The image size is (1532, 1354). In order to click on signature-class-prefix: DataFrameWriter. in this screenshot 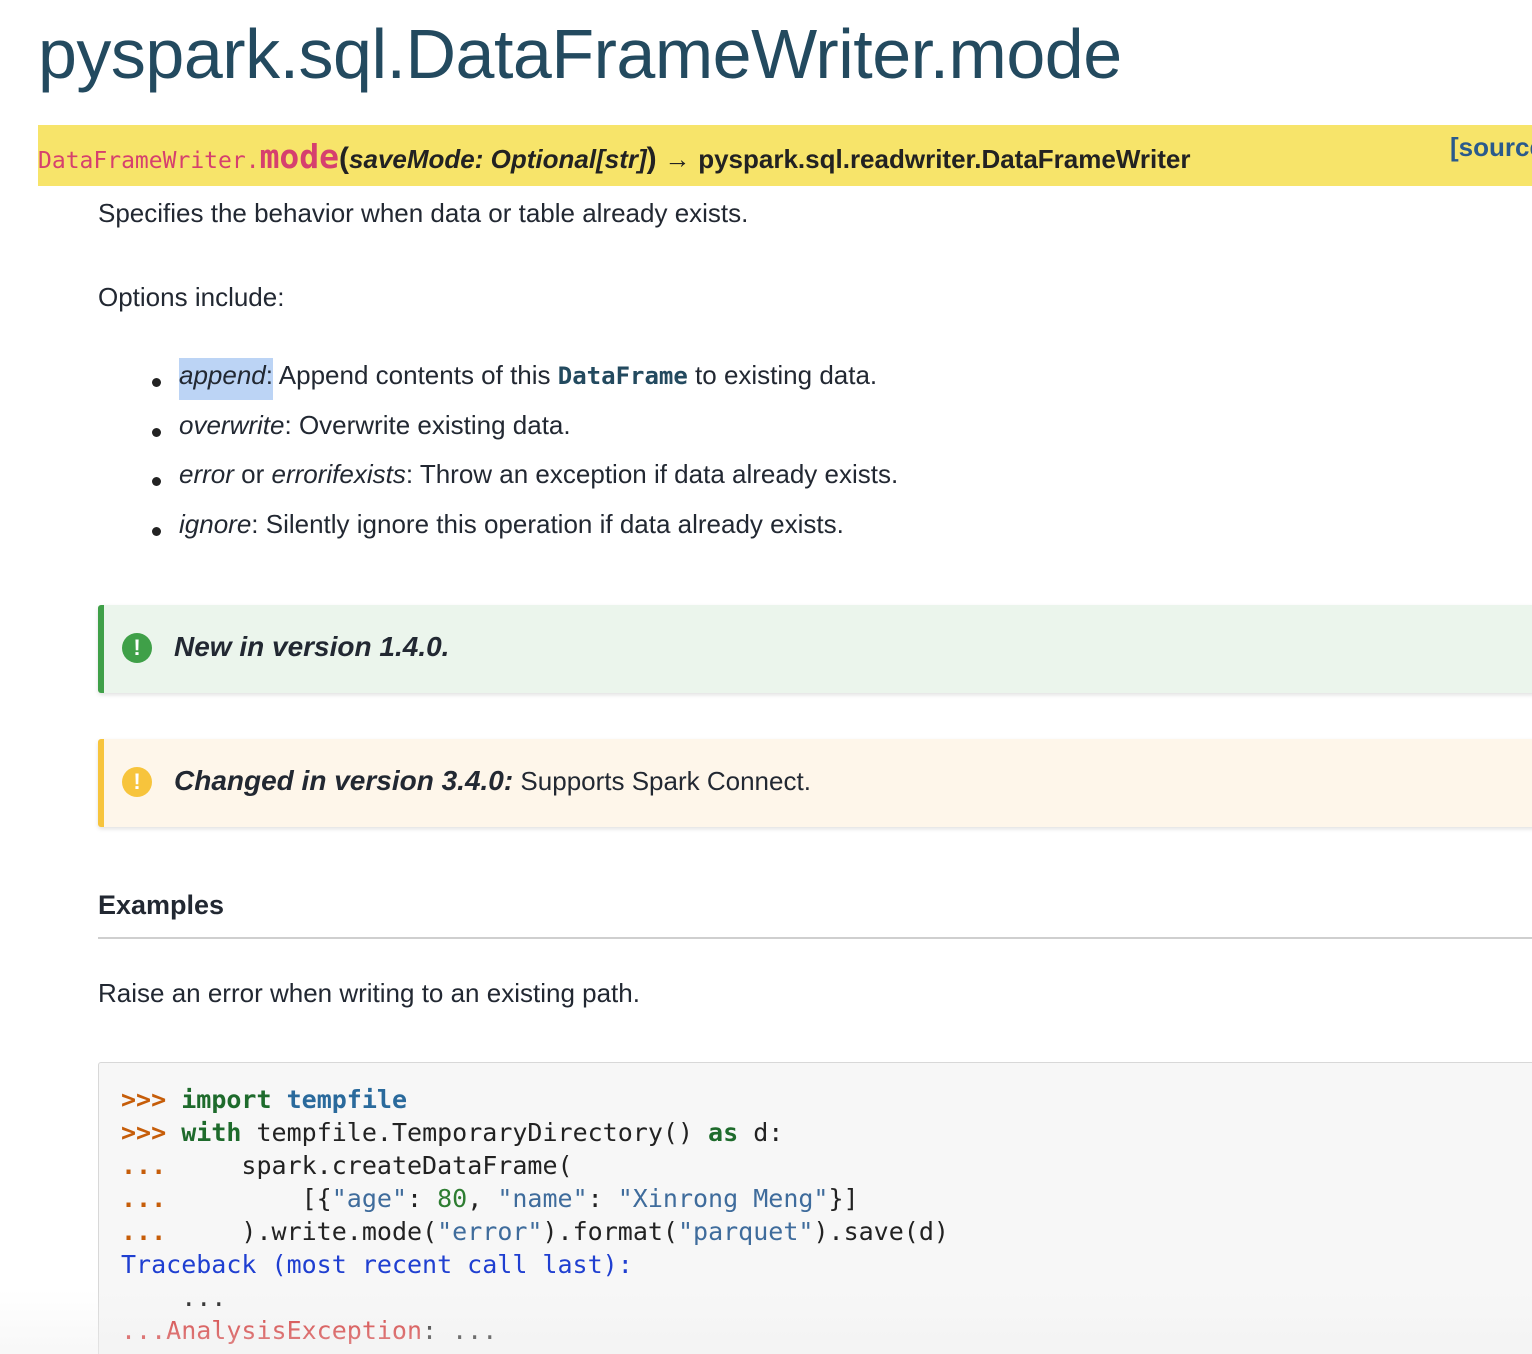, I will do `click(149, 161)`.